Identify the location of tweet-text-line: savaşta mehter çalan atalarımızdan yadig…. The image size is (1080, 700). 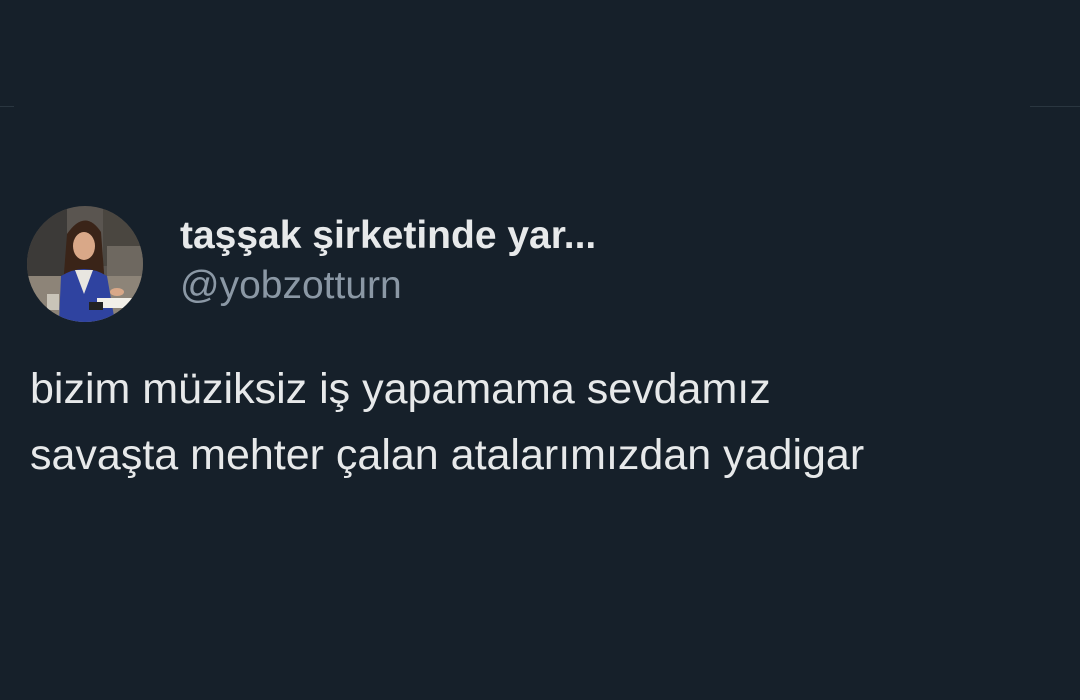
(447, 455).